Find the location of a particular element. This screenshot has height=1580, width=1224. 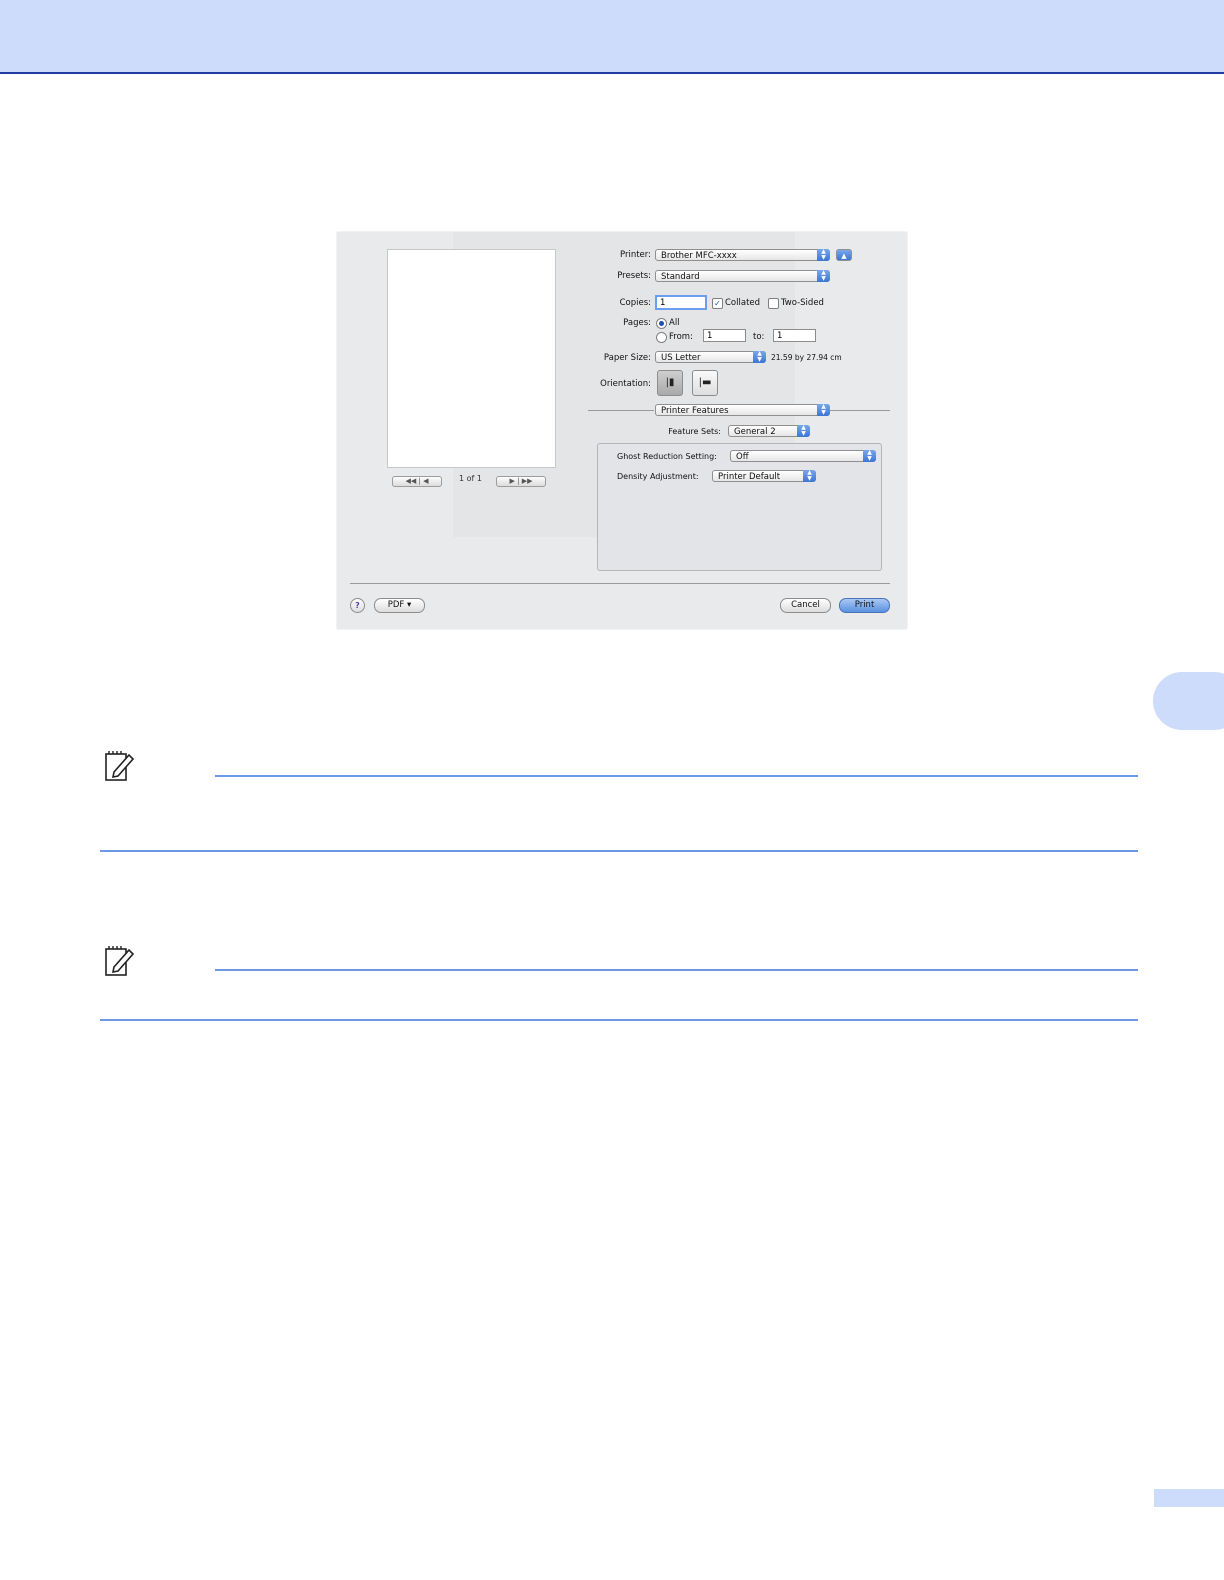

printer-value: Brother MFC-xxxx is located at coordinates (699, 256).